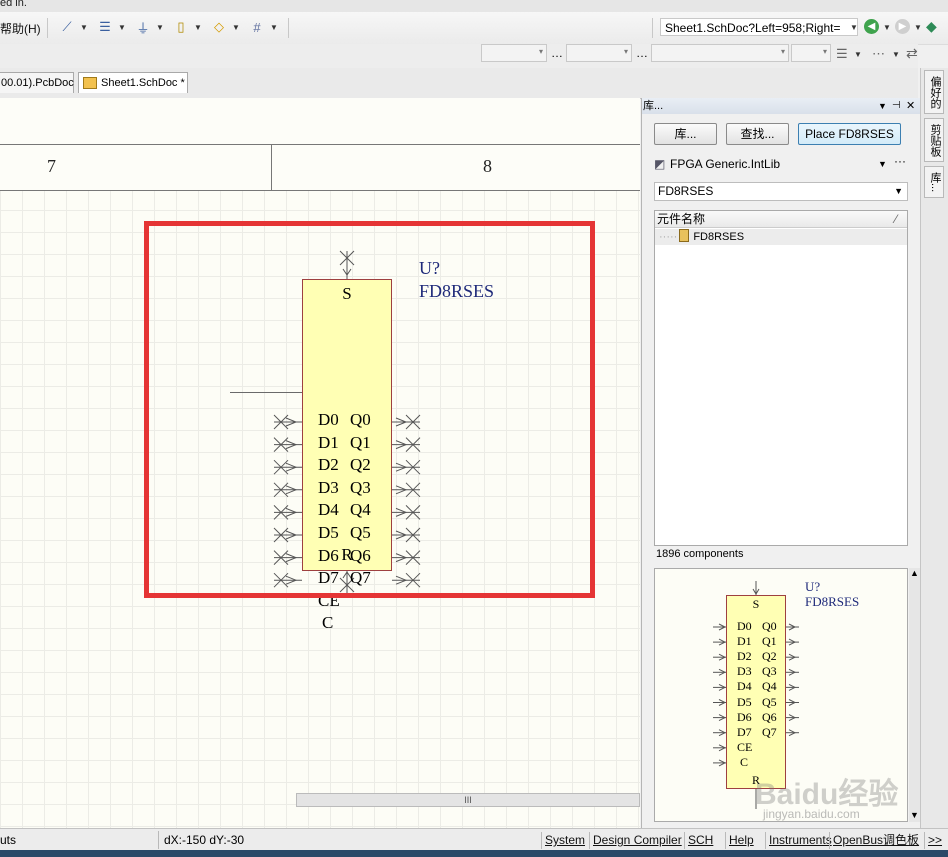  Describe the element at coordinates (781, 219) in the screenshot. I see `column-header: 元件名称 ⁄` at that location.